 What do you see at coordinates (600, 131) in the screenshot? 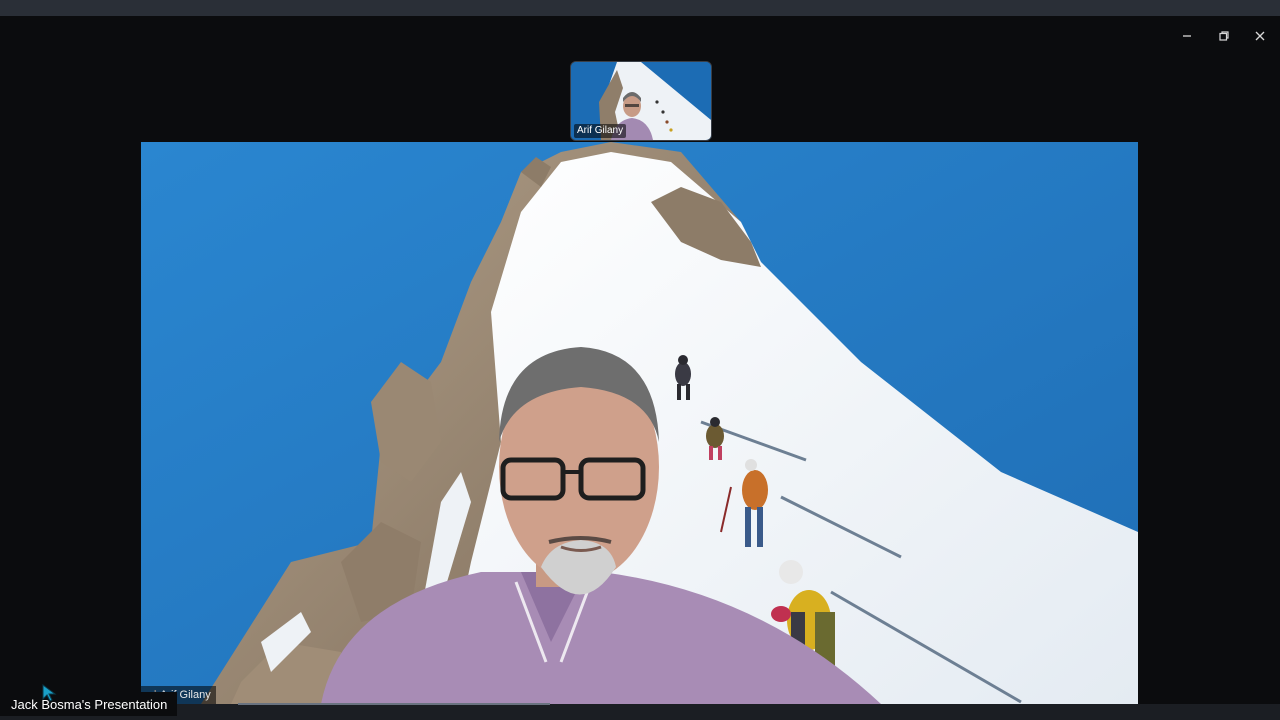
I see `thumbnail-participant-name: Arif Gilany` at bounding box center [600, 131].